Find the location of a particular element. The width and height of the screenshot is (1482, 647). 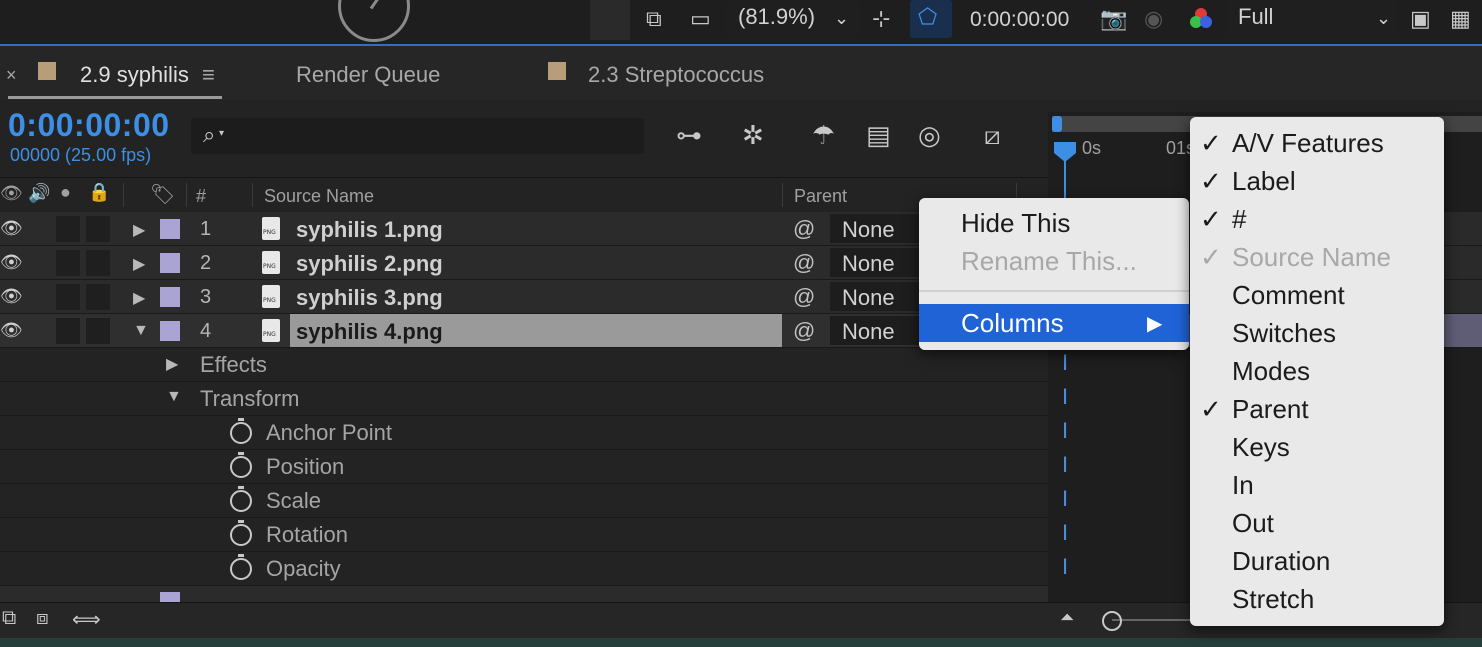

layer-source-name: syphilis 2.png is located at coordinates (369, 264).